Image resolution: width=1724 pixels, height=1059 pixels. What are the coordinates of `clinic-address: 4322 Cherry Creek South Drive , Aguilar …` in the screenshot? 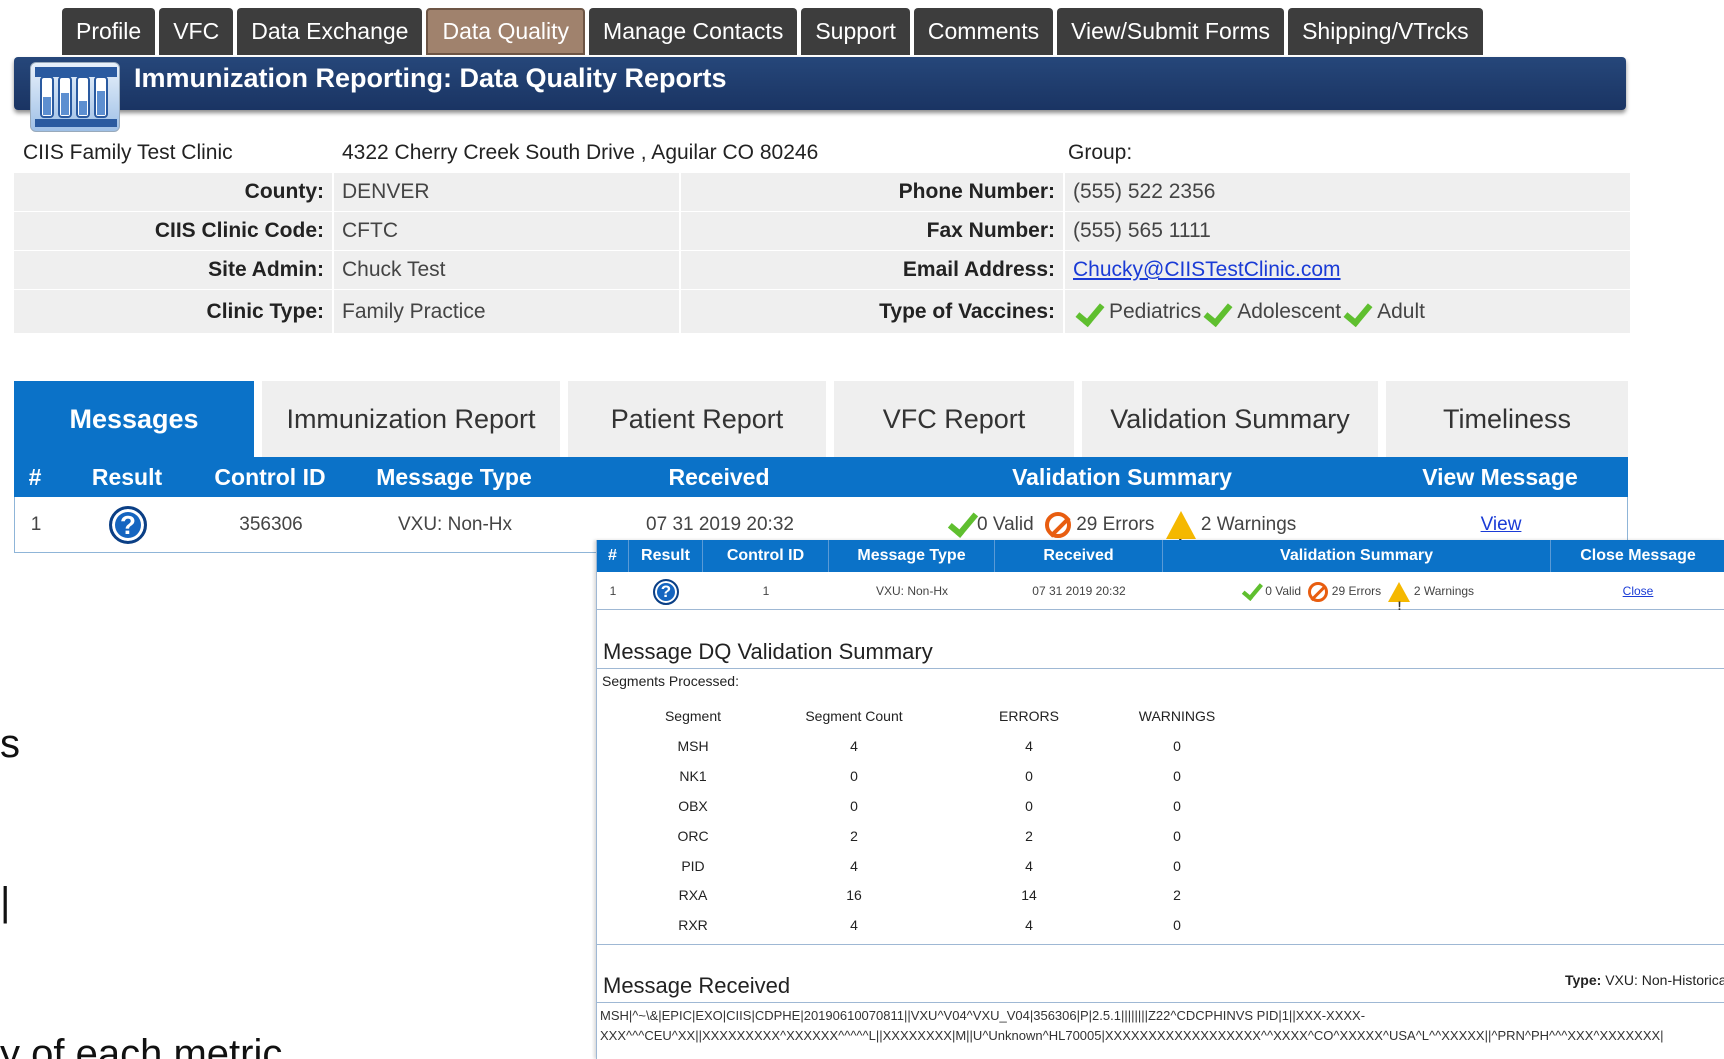 It's located at (580, 152).